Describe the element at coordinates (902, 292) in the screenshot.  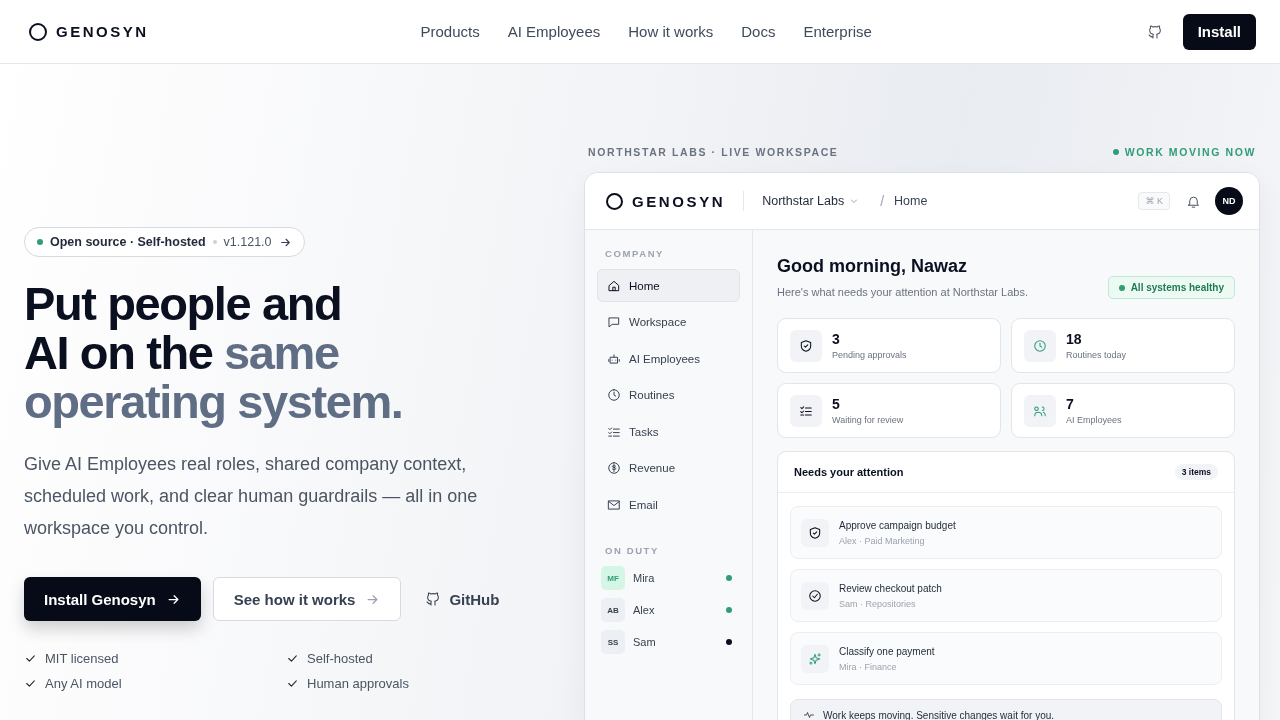
I see `greeting-subtitle: Here's what needs your attention at Northstar Labs.` at that location.